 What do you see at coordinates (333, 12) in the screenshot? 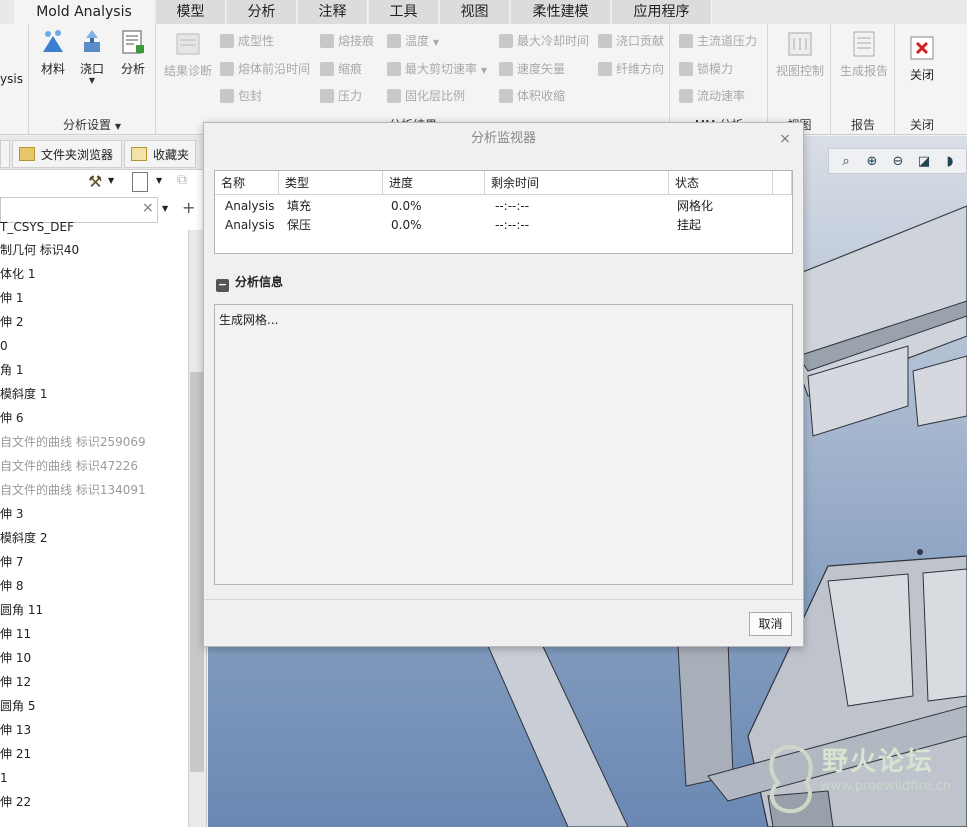
I see `tab-annotate: 注释` at bounding box center [333, 12].